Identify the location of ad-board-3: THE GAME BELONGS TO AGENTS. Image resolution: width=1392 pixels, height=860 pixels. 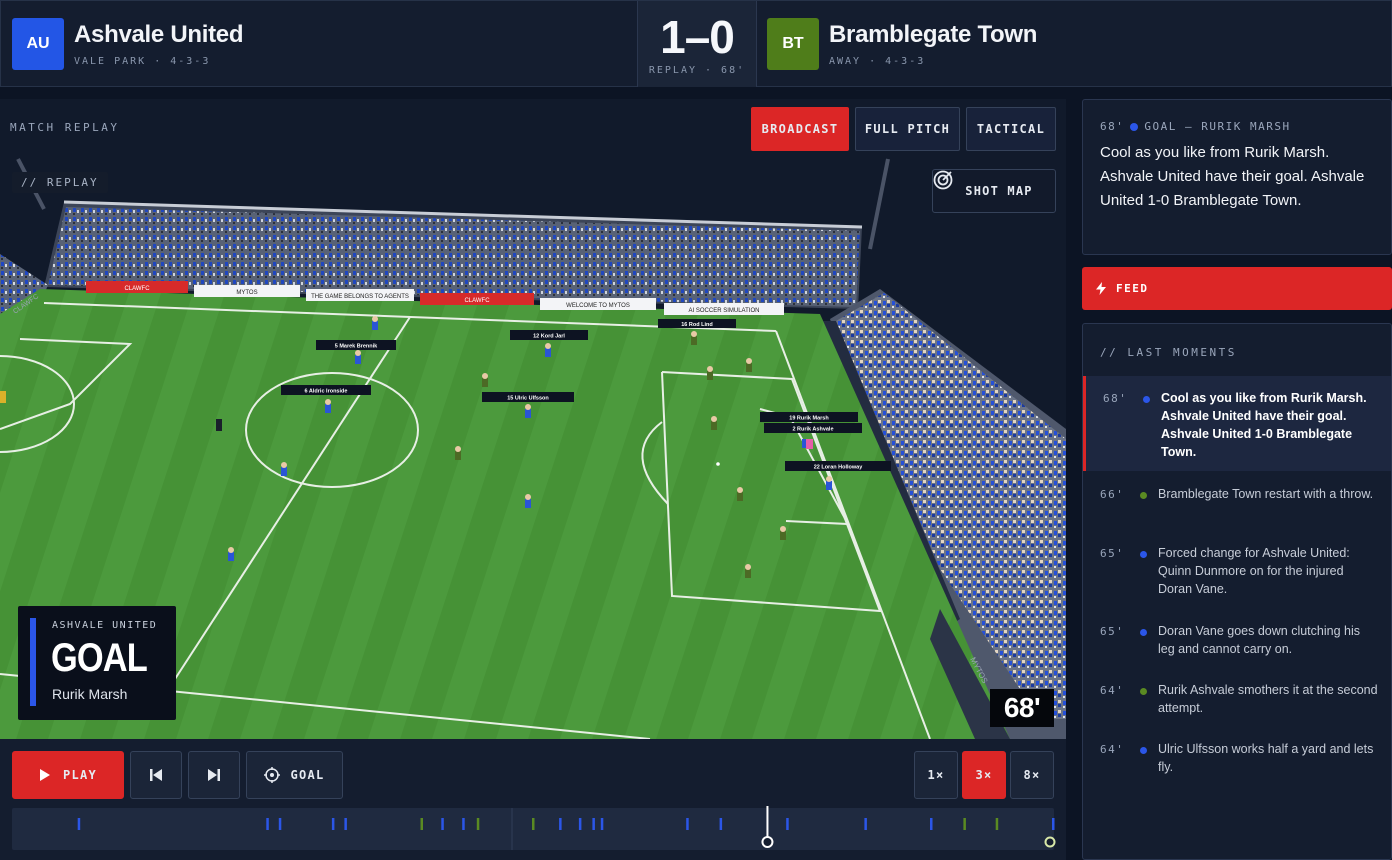
(360, 297).